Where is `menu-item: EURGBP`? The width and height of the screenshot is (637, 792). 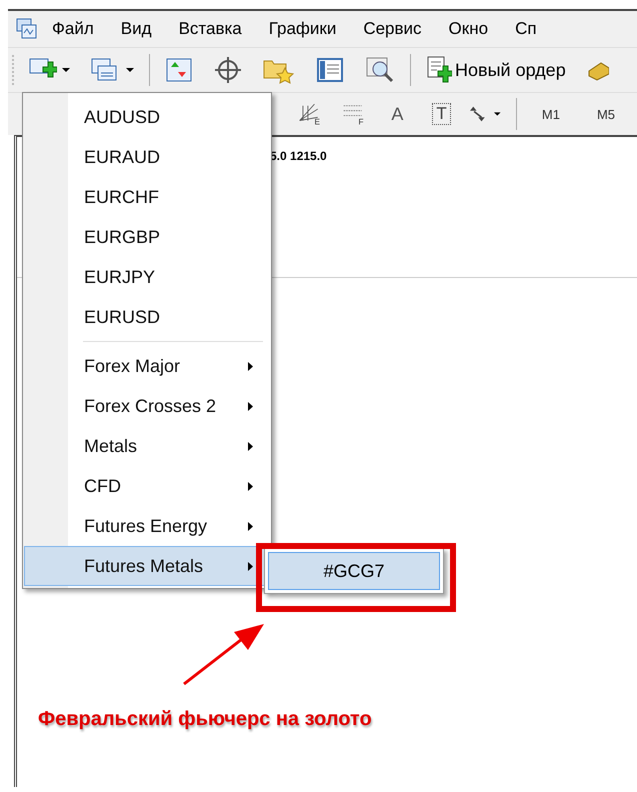
menu-item: EURGBP is located at coordinates (147, 237).